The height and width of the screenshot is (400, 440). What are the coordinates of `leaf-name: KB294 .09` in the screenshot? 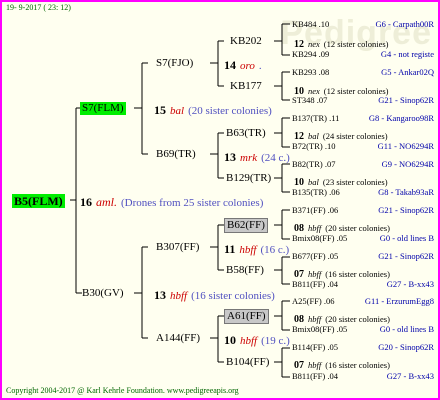 It's located at (311, 54).